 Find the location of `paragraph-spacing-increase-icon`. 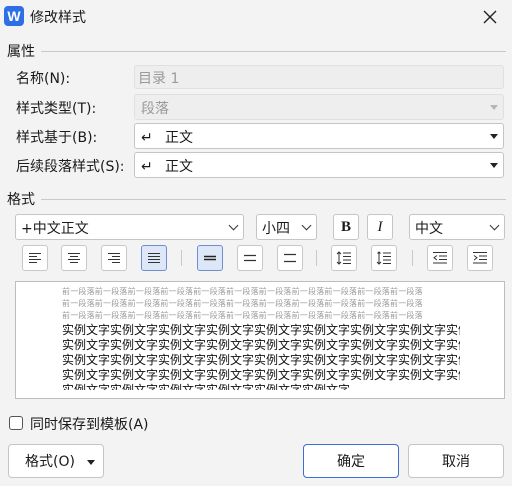

paragraph-spacing-increase-icon is located at coordinates (383, 258).